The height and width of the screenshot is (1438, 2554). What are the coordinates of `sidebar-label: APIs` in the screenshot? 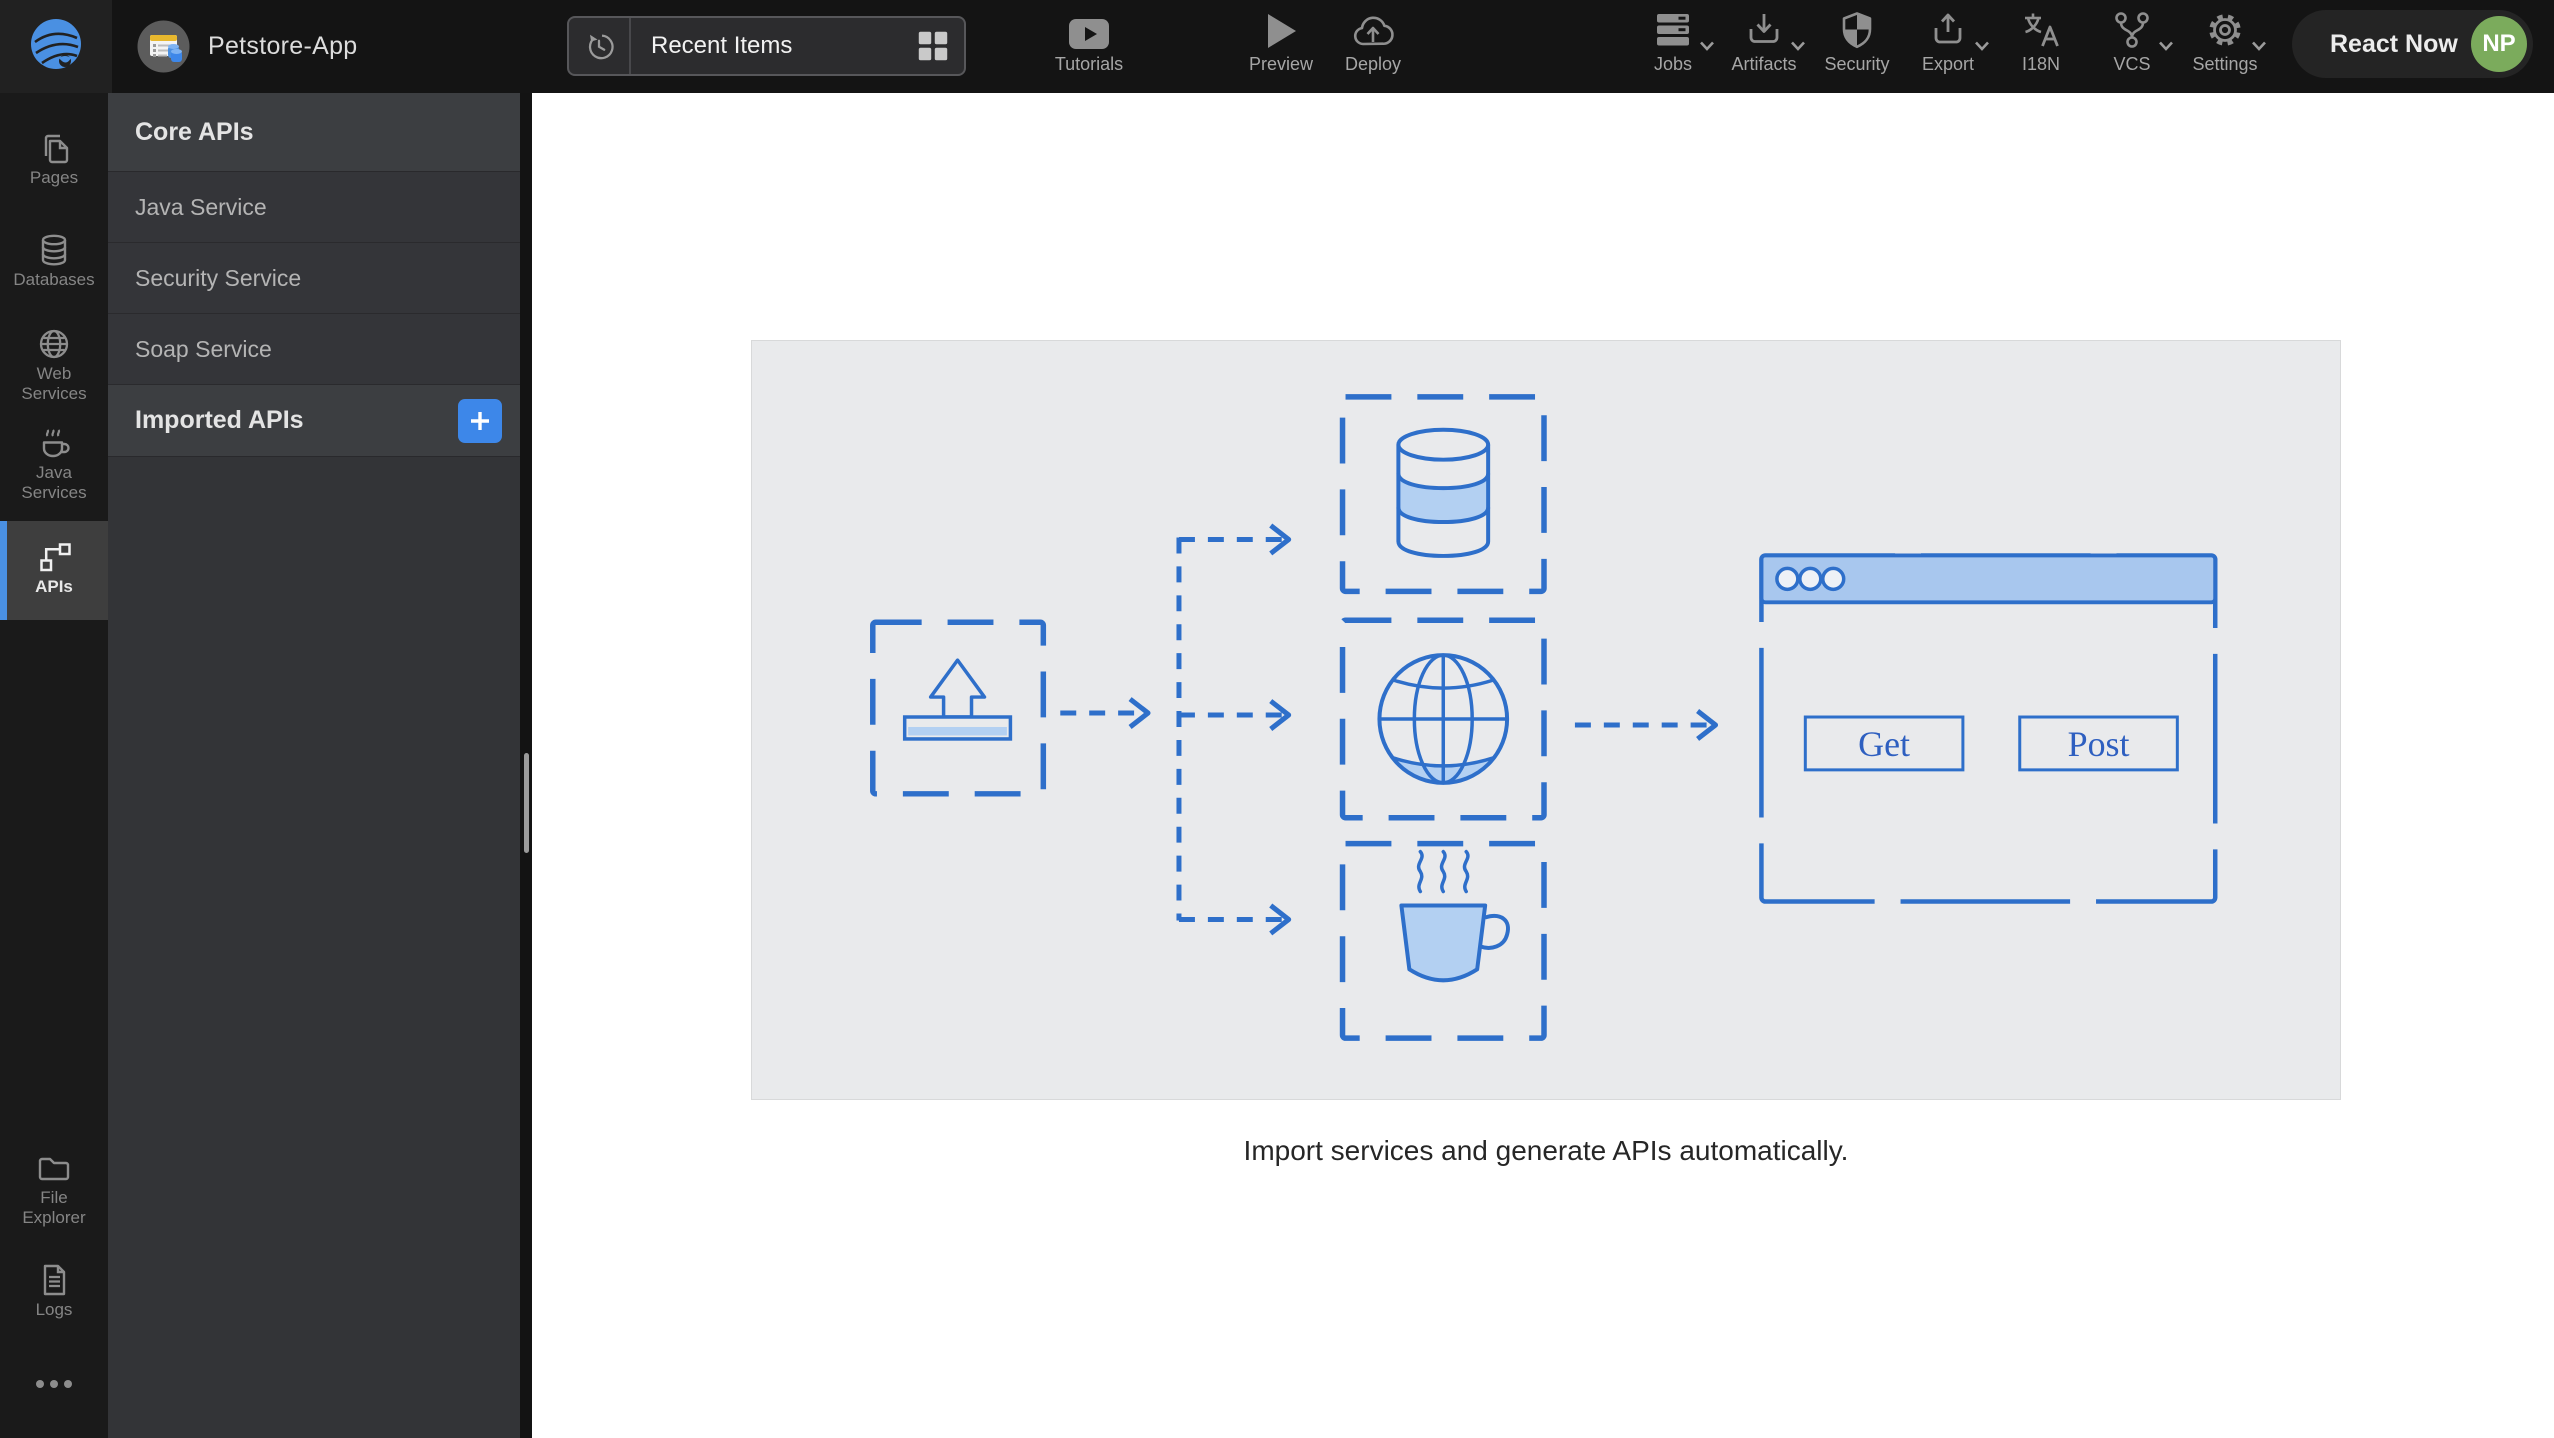 It's located at (54, 586).